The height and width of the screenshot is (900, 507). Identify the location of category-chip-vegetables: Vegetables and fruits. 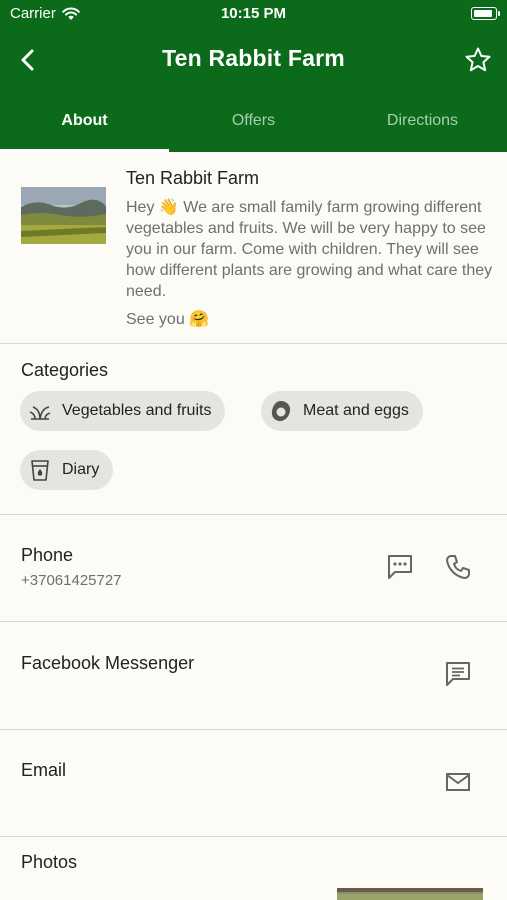
(123, 411).